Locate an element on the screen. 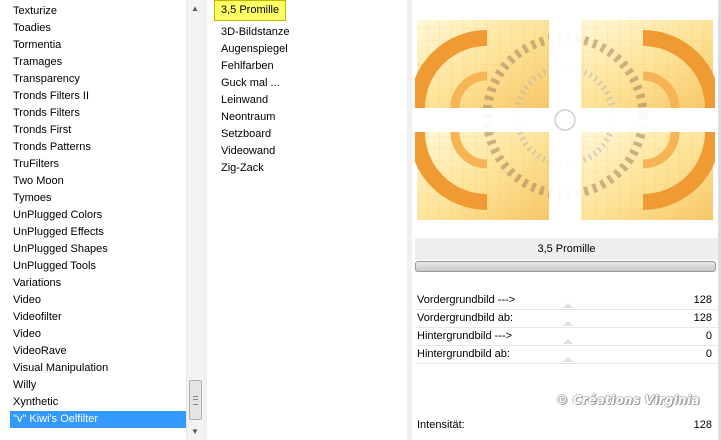  filter-title: 3,5 Promille is located at coordinates (566, 249).